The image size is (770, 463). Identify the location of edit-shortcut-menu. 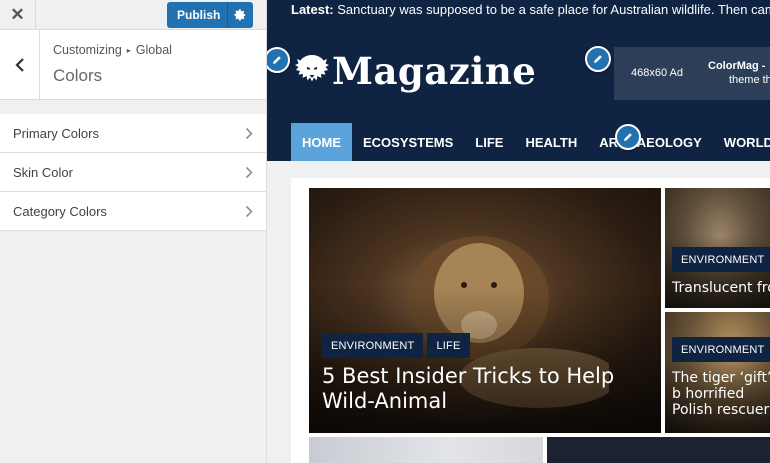
(628, 137).